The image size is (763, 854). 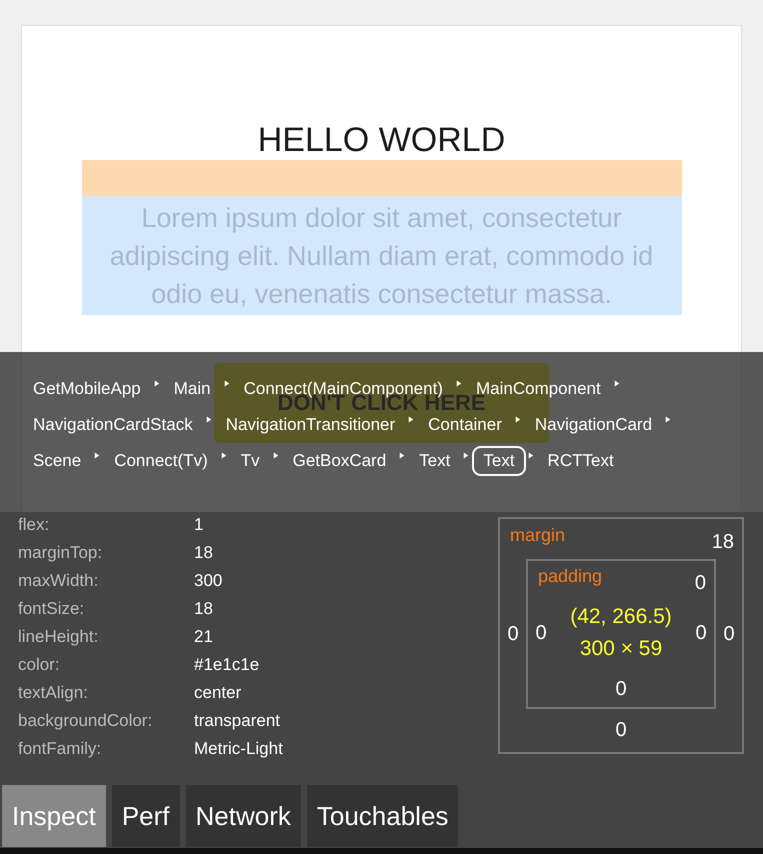 I want to click on breadcrumb-item: GetBoxCard, so click(x=340, y=461).